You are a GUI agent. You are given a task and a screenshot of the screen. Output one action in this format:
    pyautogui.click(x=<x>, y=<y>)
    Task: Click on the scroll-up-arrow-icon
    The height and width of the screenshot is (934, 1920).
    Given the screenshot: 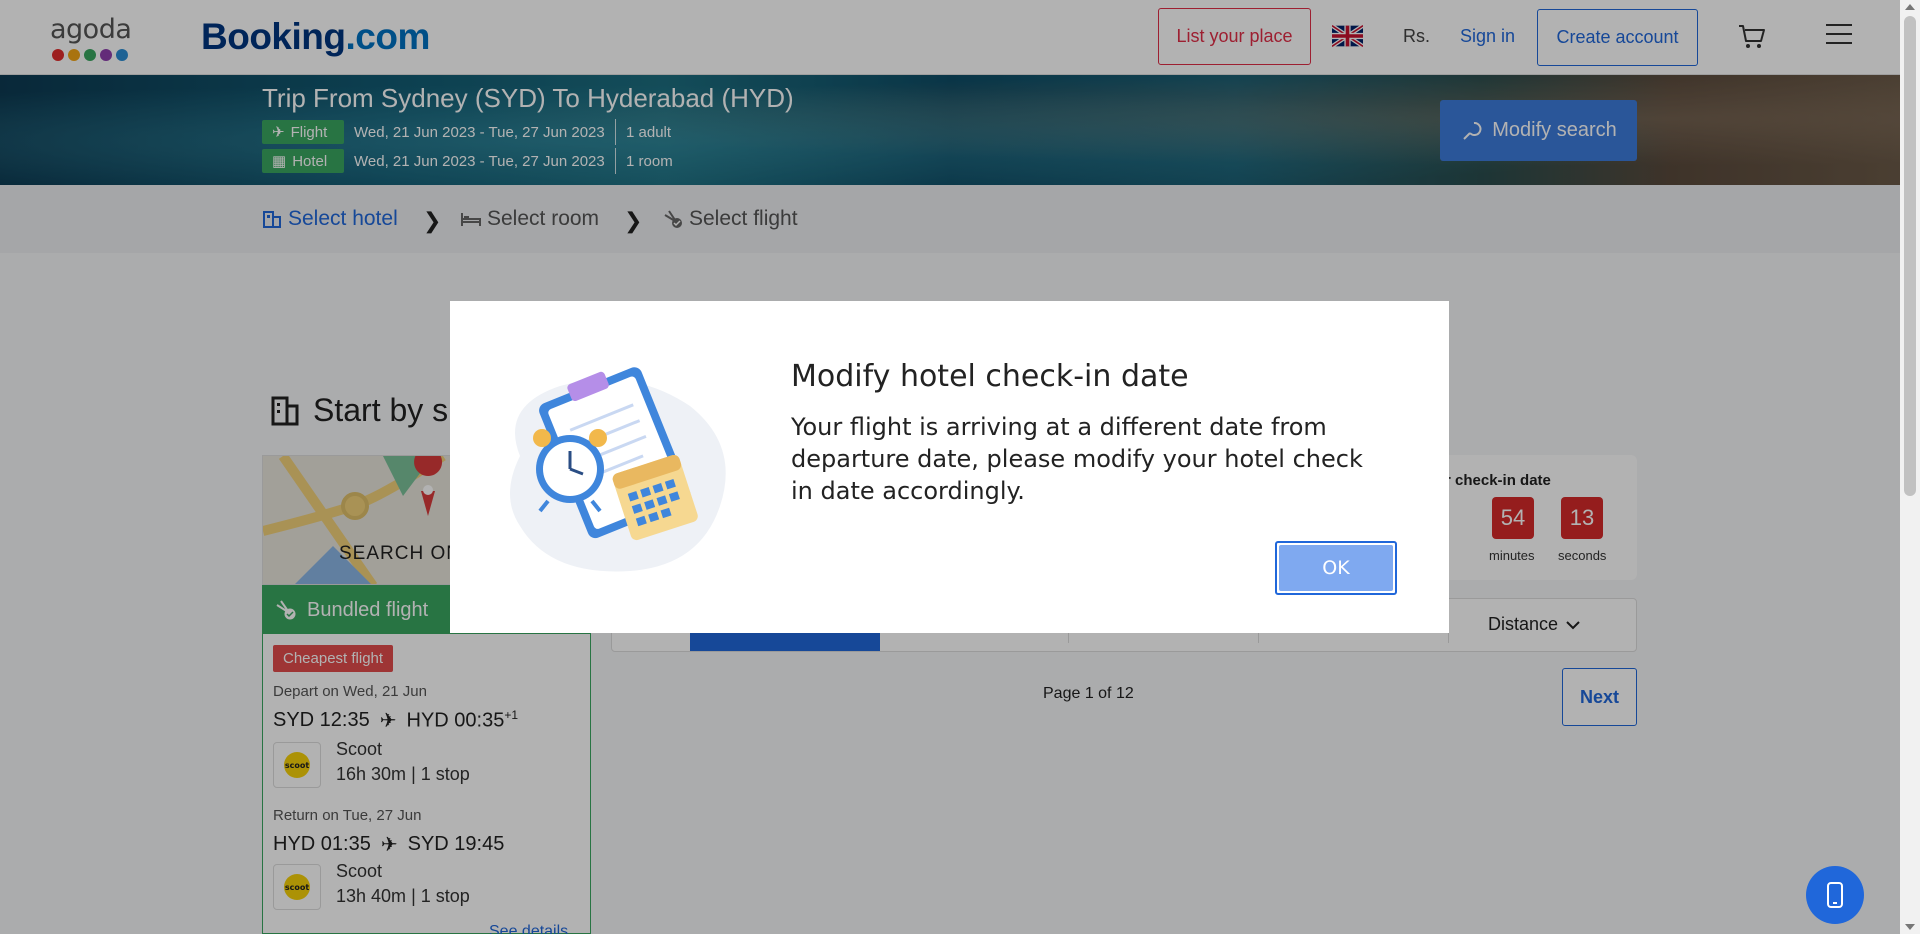 What is the action you would take?
    pyautogui.click(x=1910, y=7)
    